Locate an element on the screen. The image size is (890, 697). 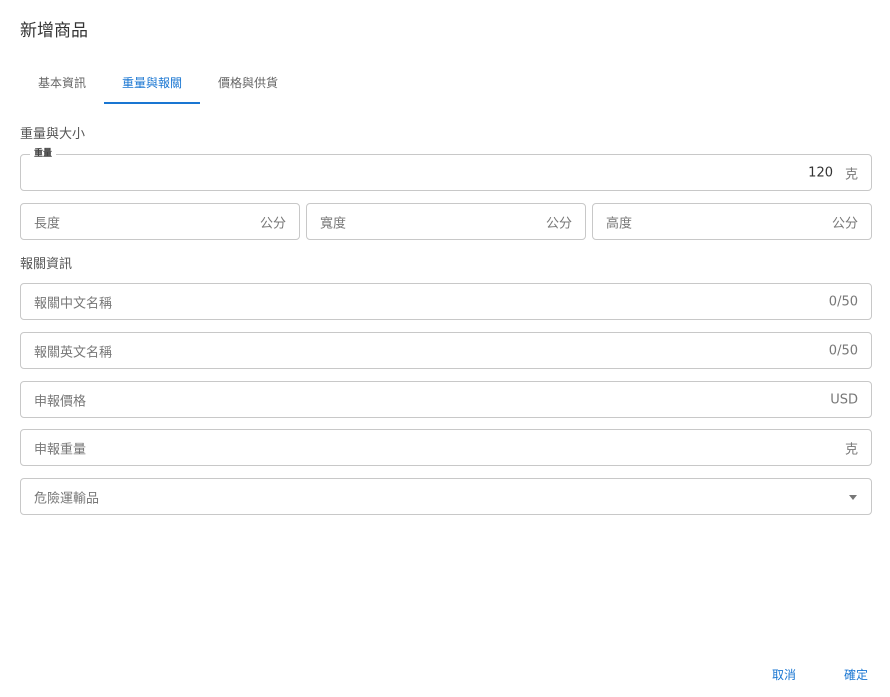
customs-name-en-counter: 0/50 is located at coordinates (843, 350).